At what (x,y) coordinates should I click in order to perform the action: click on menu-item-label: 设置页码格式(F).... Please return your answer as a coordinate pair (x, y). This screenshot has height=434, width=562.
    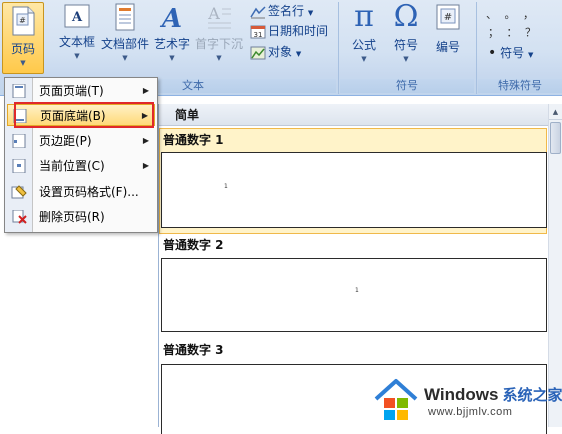
    Looking at the image, I should click on (89, 192).